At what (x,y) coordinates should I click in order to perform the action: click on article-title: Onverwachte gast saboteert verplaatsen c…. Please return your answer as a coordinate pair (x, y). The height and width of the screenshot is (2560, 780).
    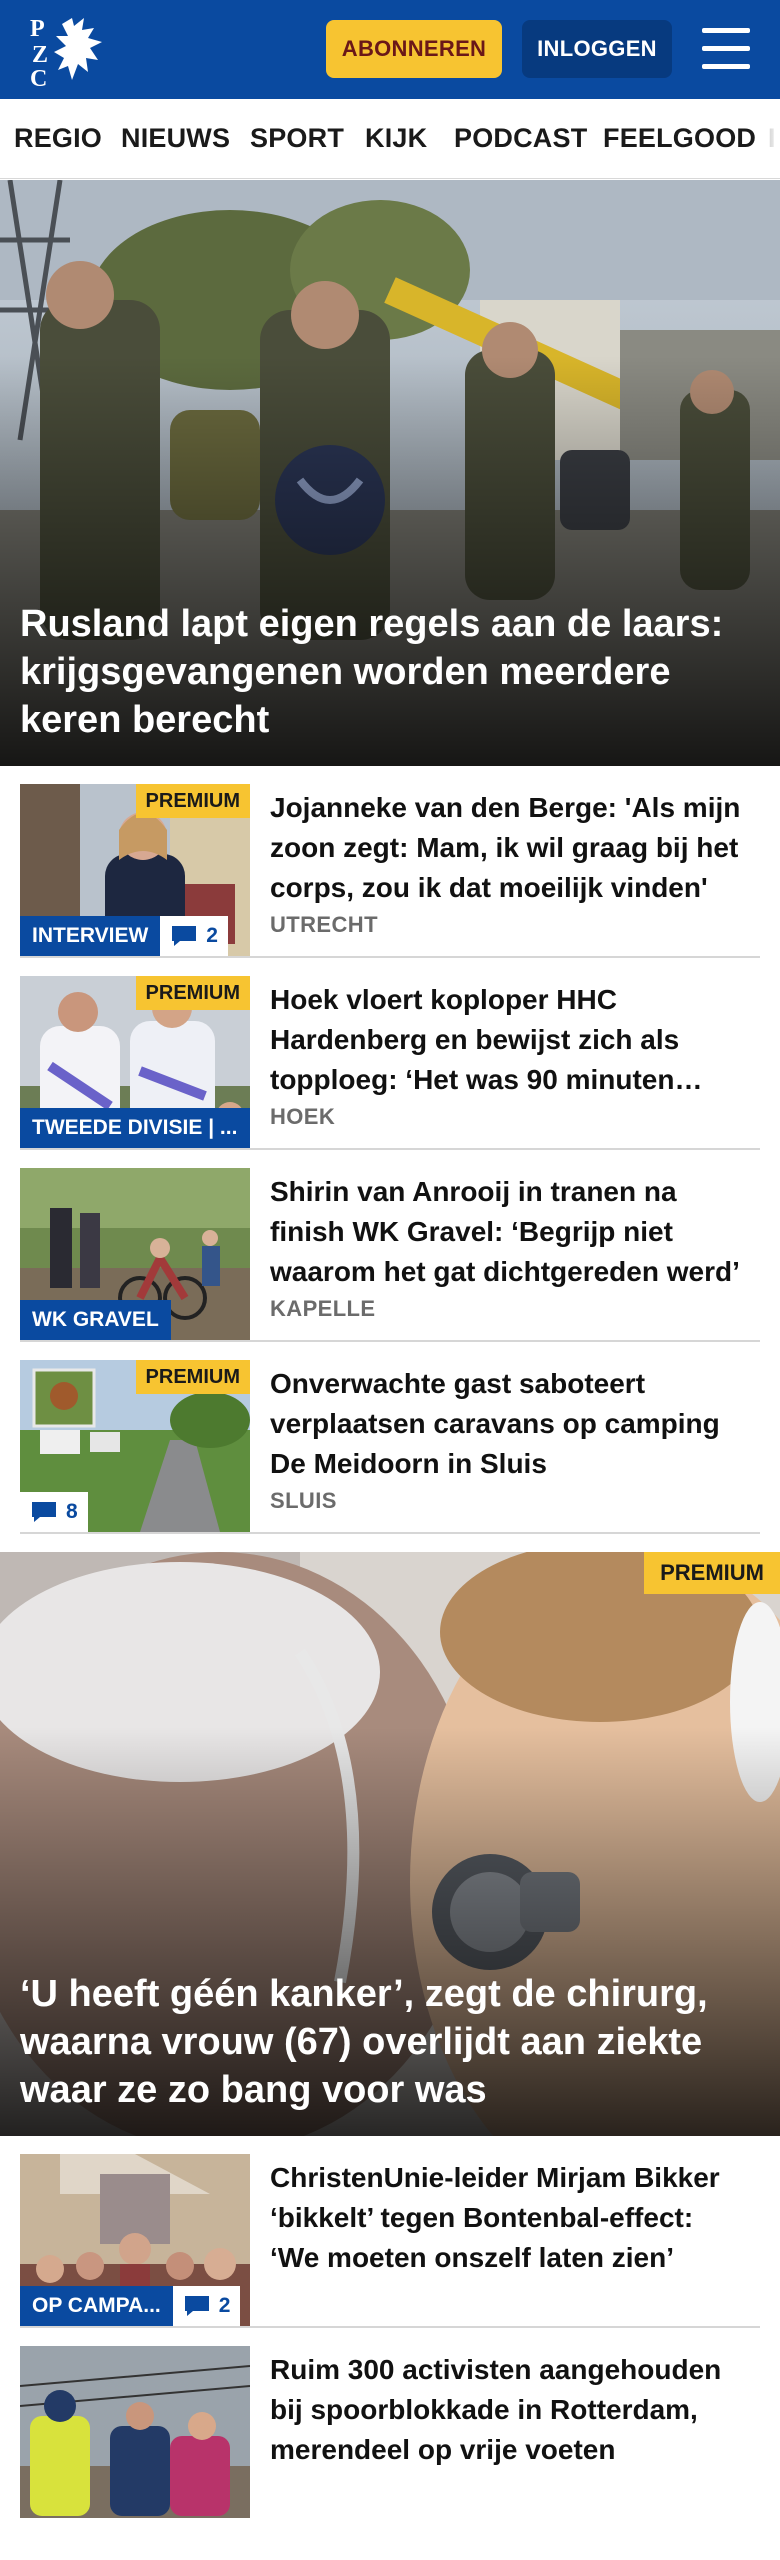
    Looking at the image, I should click on (510, 1424).